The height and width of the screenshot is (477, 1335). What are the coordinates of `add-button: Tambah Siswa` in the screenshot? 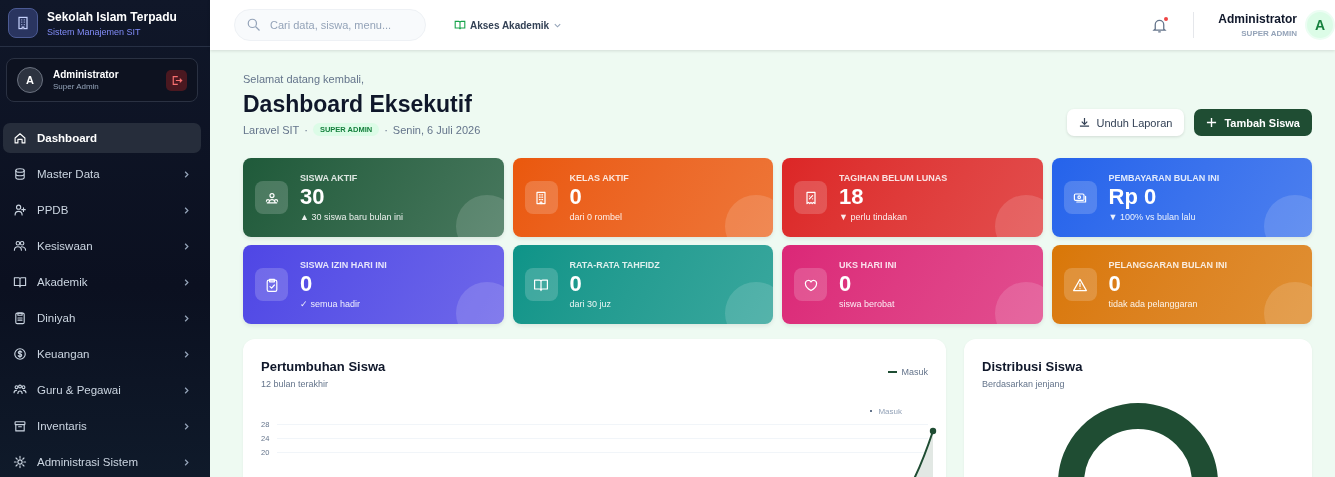 It's located at (1253, 122).